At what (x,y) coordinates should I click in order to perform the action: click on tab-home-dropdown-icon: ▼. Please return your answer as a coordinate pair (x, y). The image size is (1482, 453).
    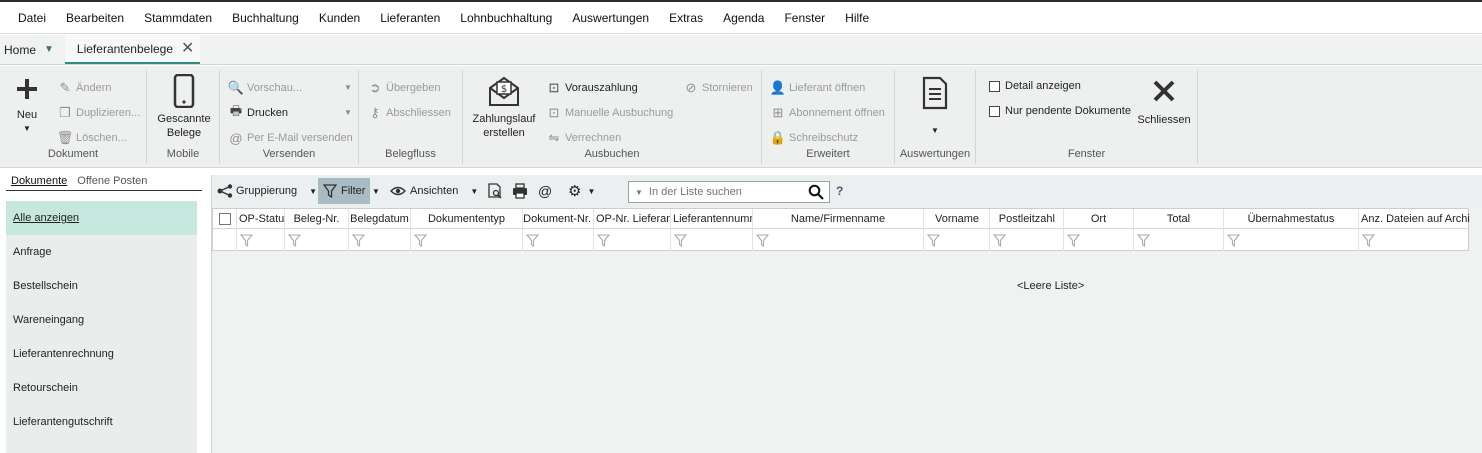
    Looking at the image, I should click on (49, 49).